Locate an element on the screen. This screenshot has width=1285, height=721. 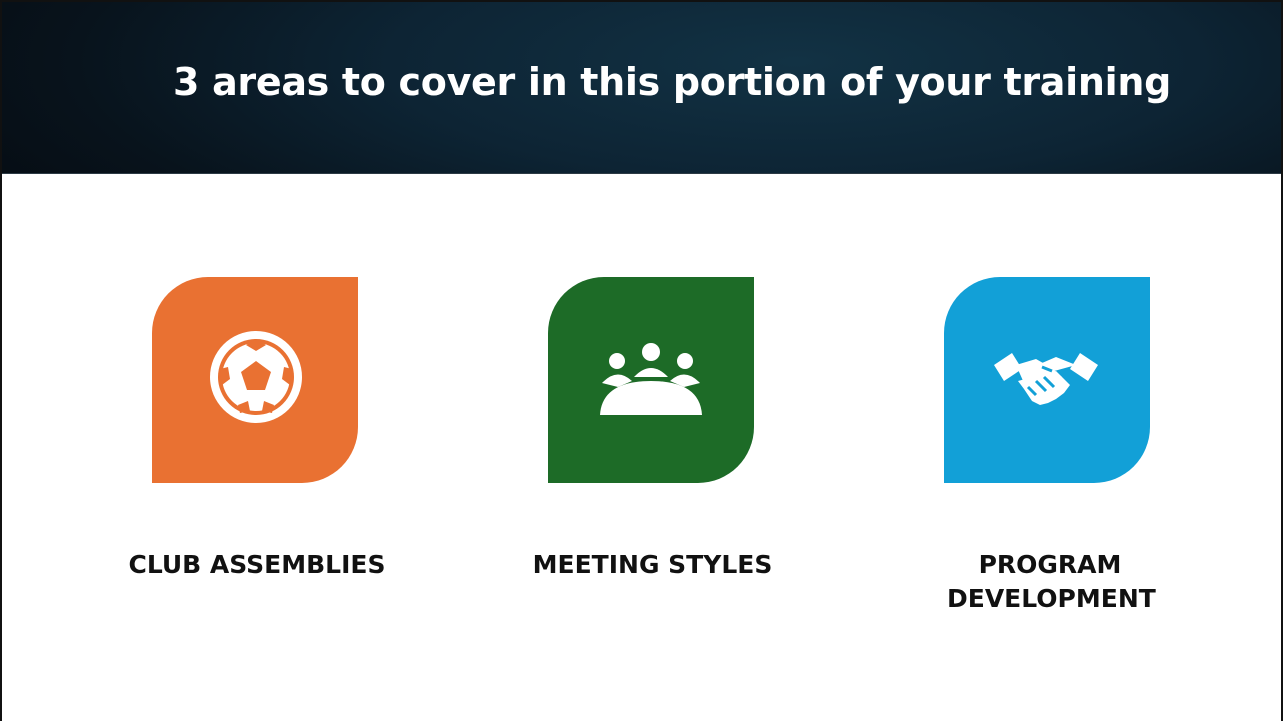
program-development-label-line-2: DEVELOPMENT is located at coordinates (1051, 598).